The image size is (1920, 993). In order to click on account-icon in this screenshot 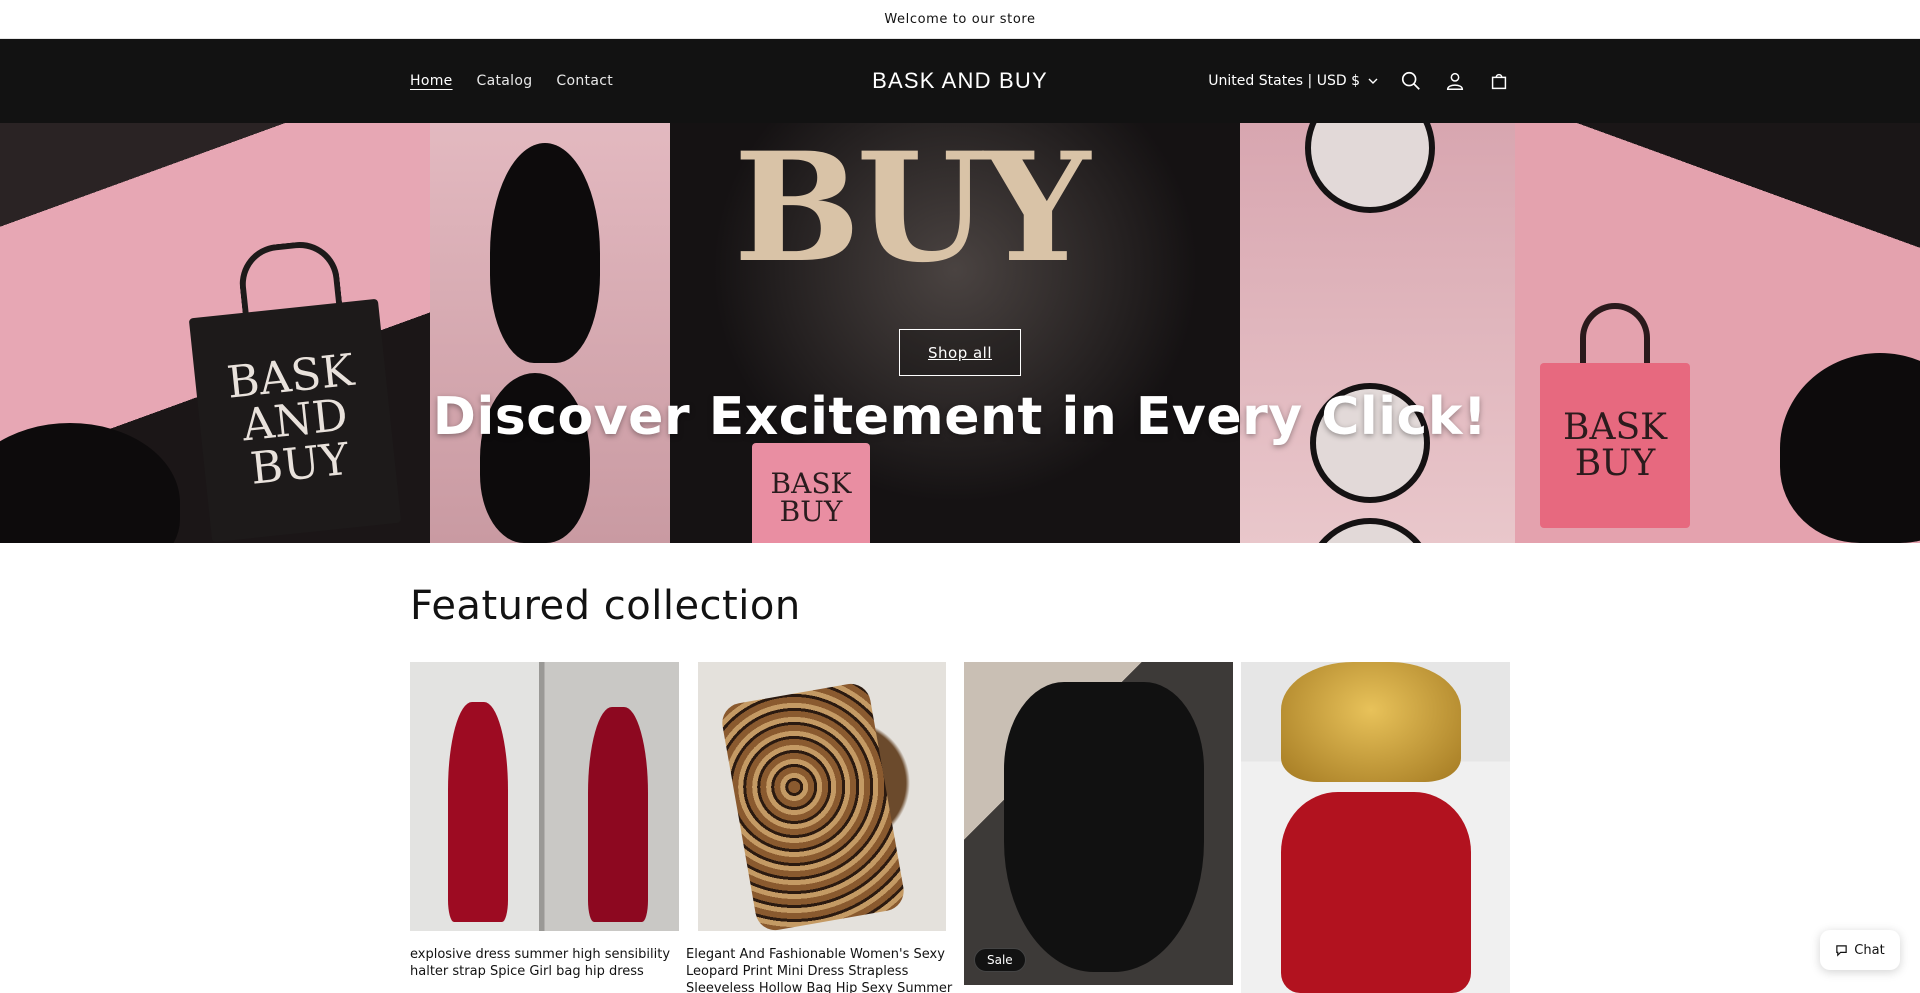, I will do `click(1455, 81)`.